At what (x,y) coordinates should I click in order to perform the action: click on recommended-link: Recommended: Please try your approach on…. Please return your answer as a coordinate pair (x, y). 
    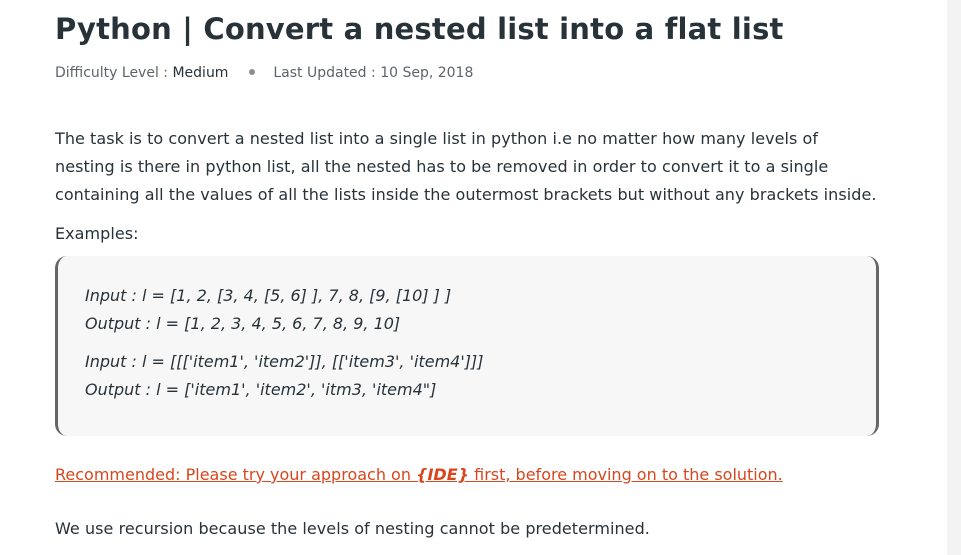
    Looking at the image, I should click on (419, 475).